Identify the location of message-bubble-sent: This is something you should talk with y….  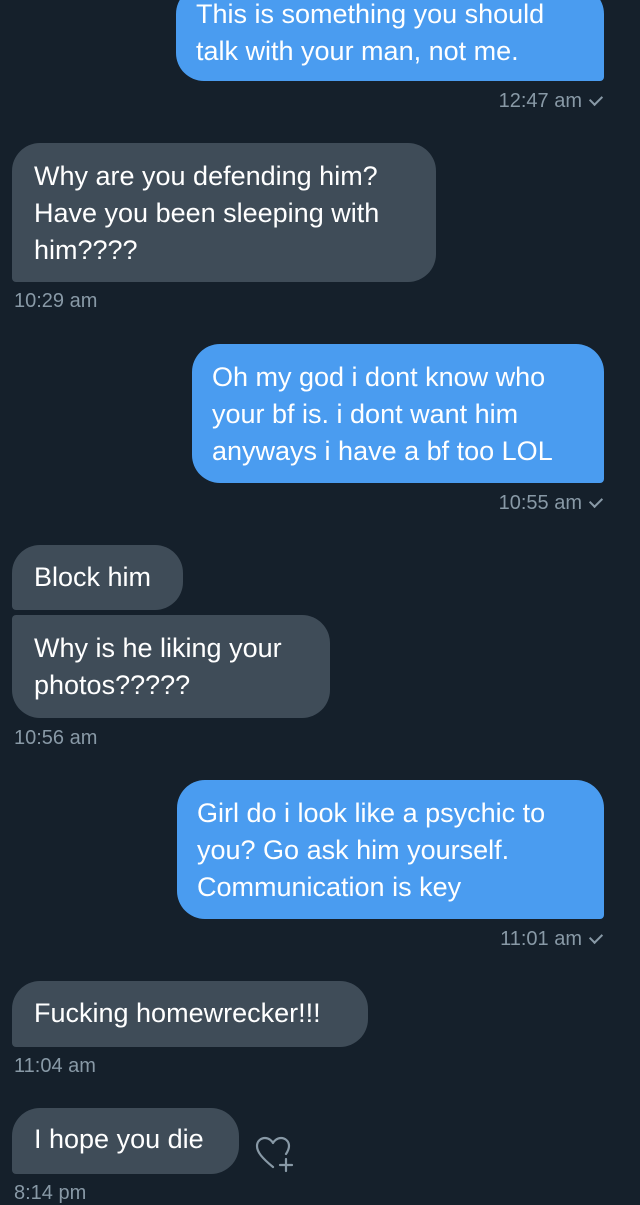
(390, 40).